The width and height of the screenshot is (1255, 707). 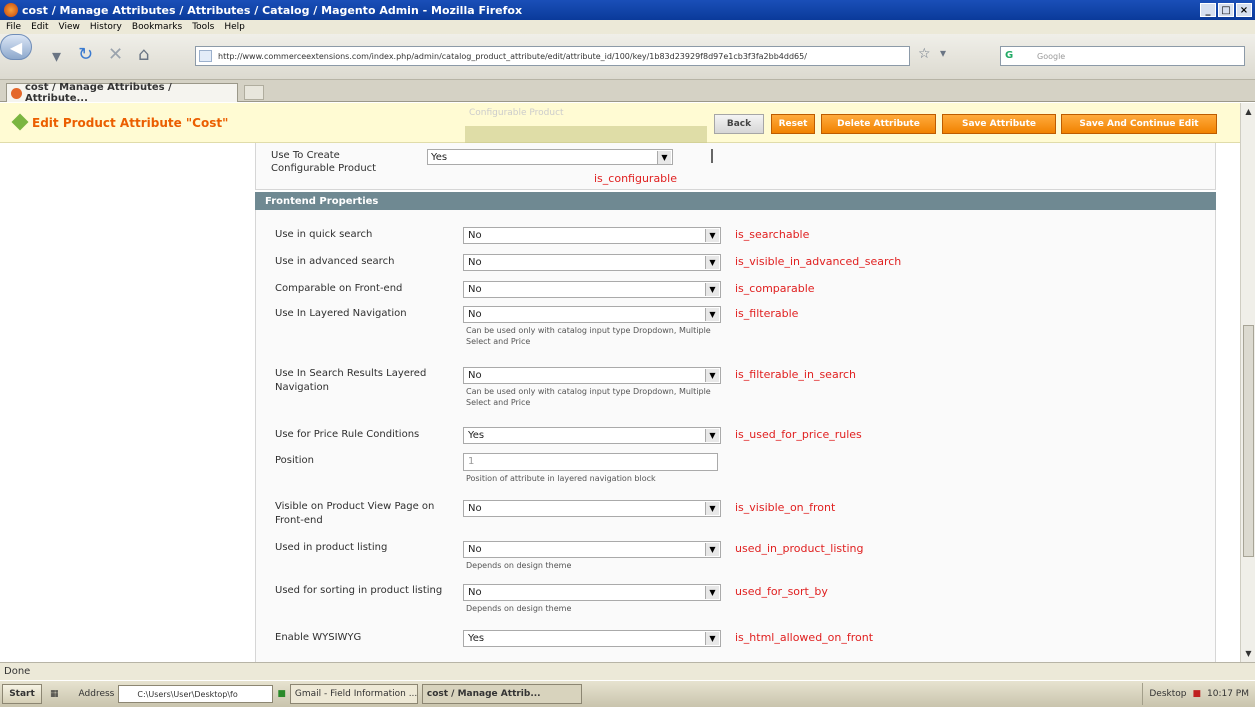 What do you see at coordinates (516, 113) in the screenshot?
I see `ghost-dropdown-option: Configurable Product` at bounding box center [516, 113].